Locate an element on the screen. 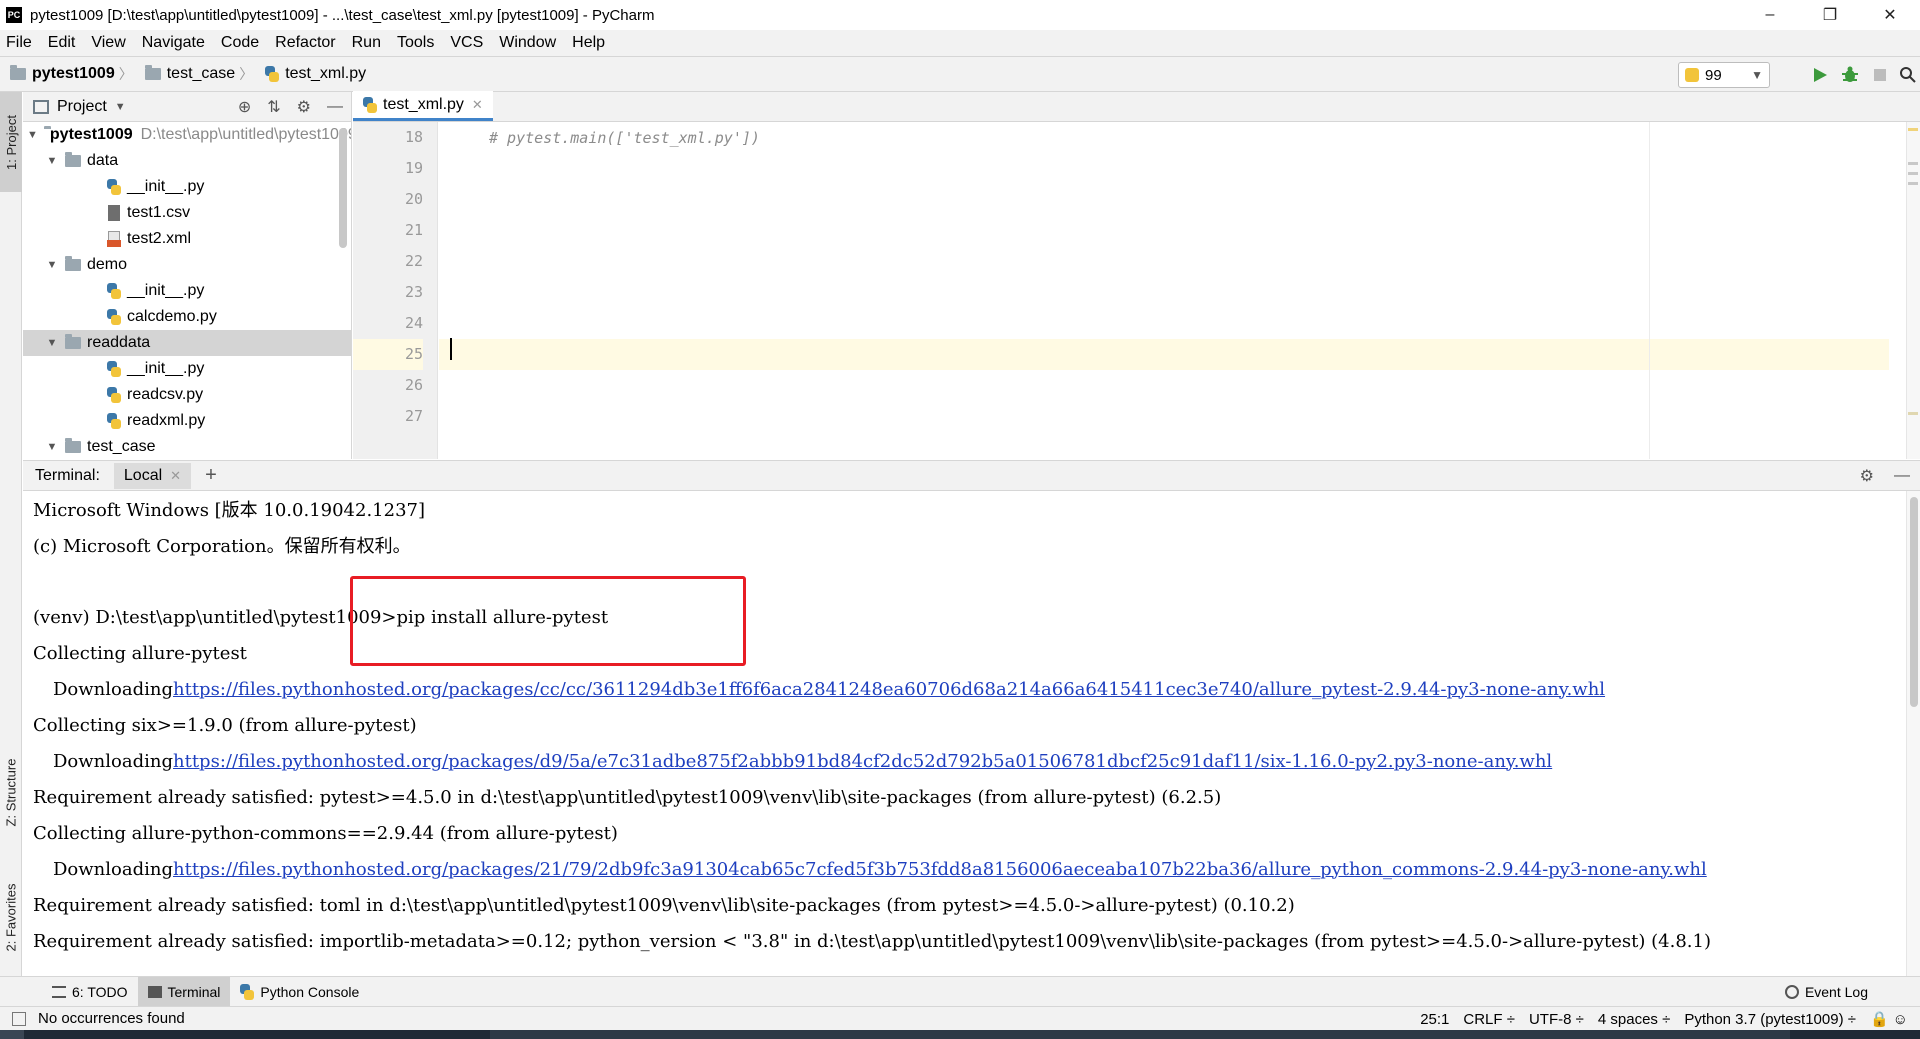 Image resolution: width=1920 pixels, height=1039 pixels. tree-item-file: readxml.py is located at coordinates (187, 421).